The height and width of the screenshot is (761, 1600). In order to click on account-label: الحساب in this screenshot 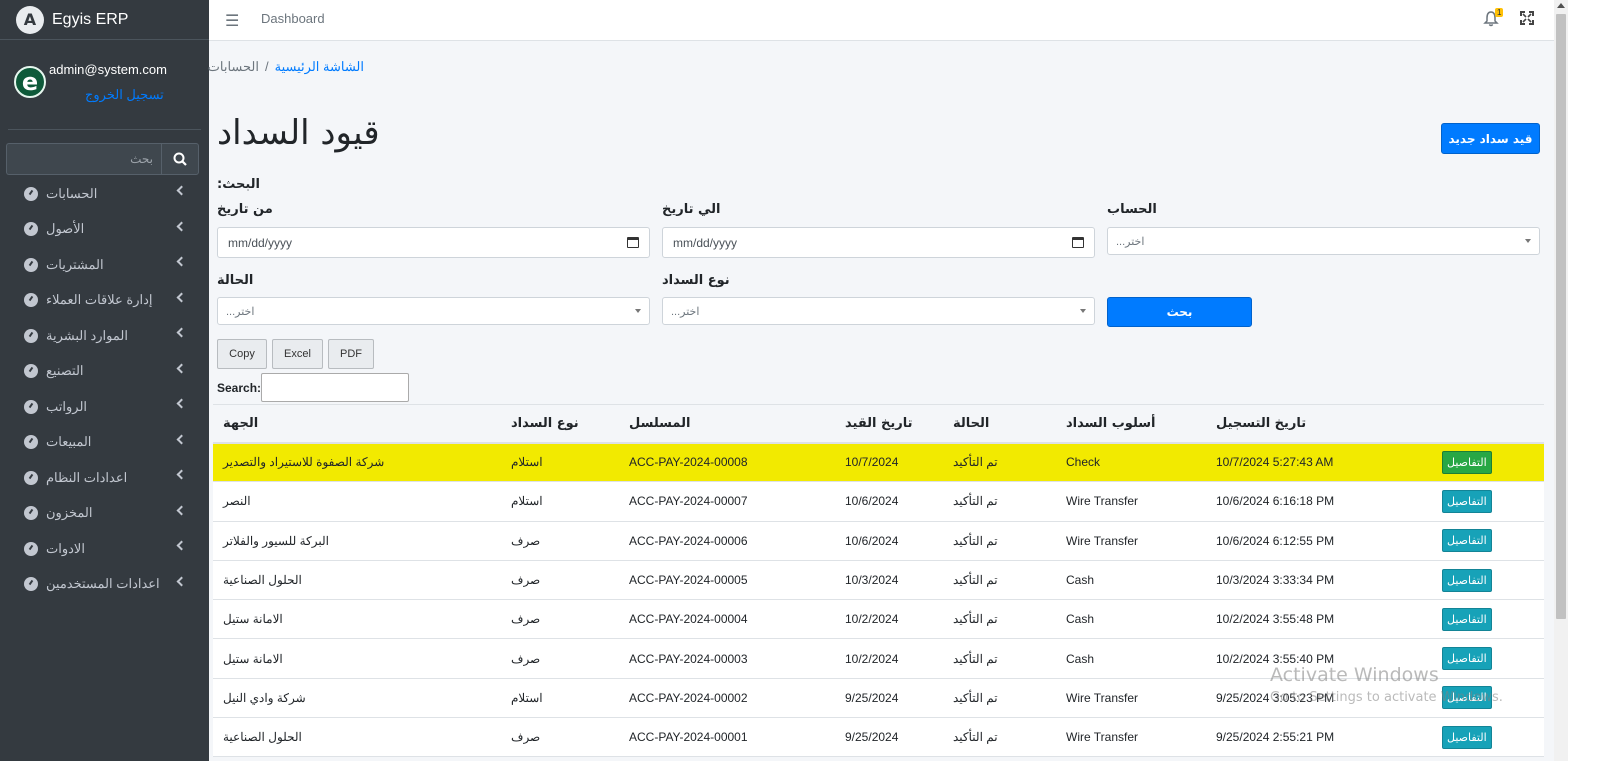, I will do `click(1132, 209)`.